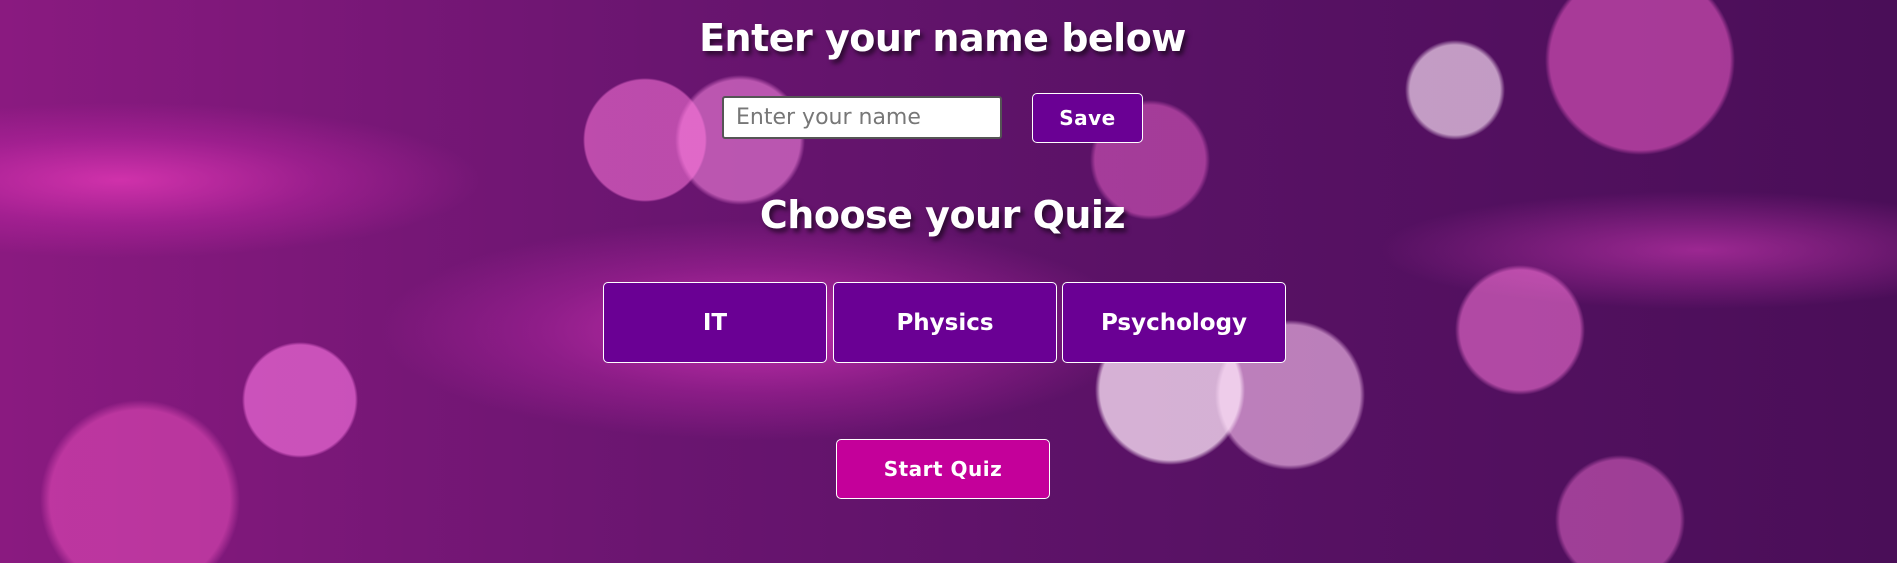  What do you see at coordinates (942, 38) in the screenshot?
I see `name-heading: Enter your name below` at bounding box center [942, 38].